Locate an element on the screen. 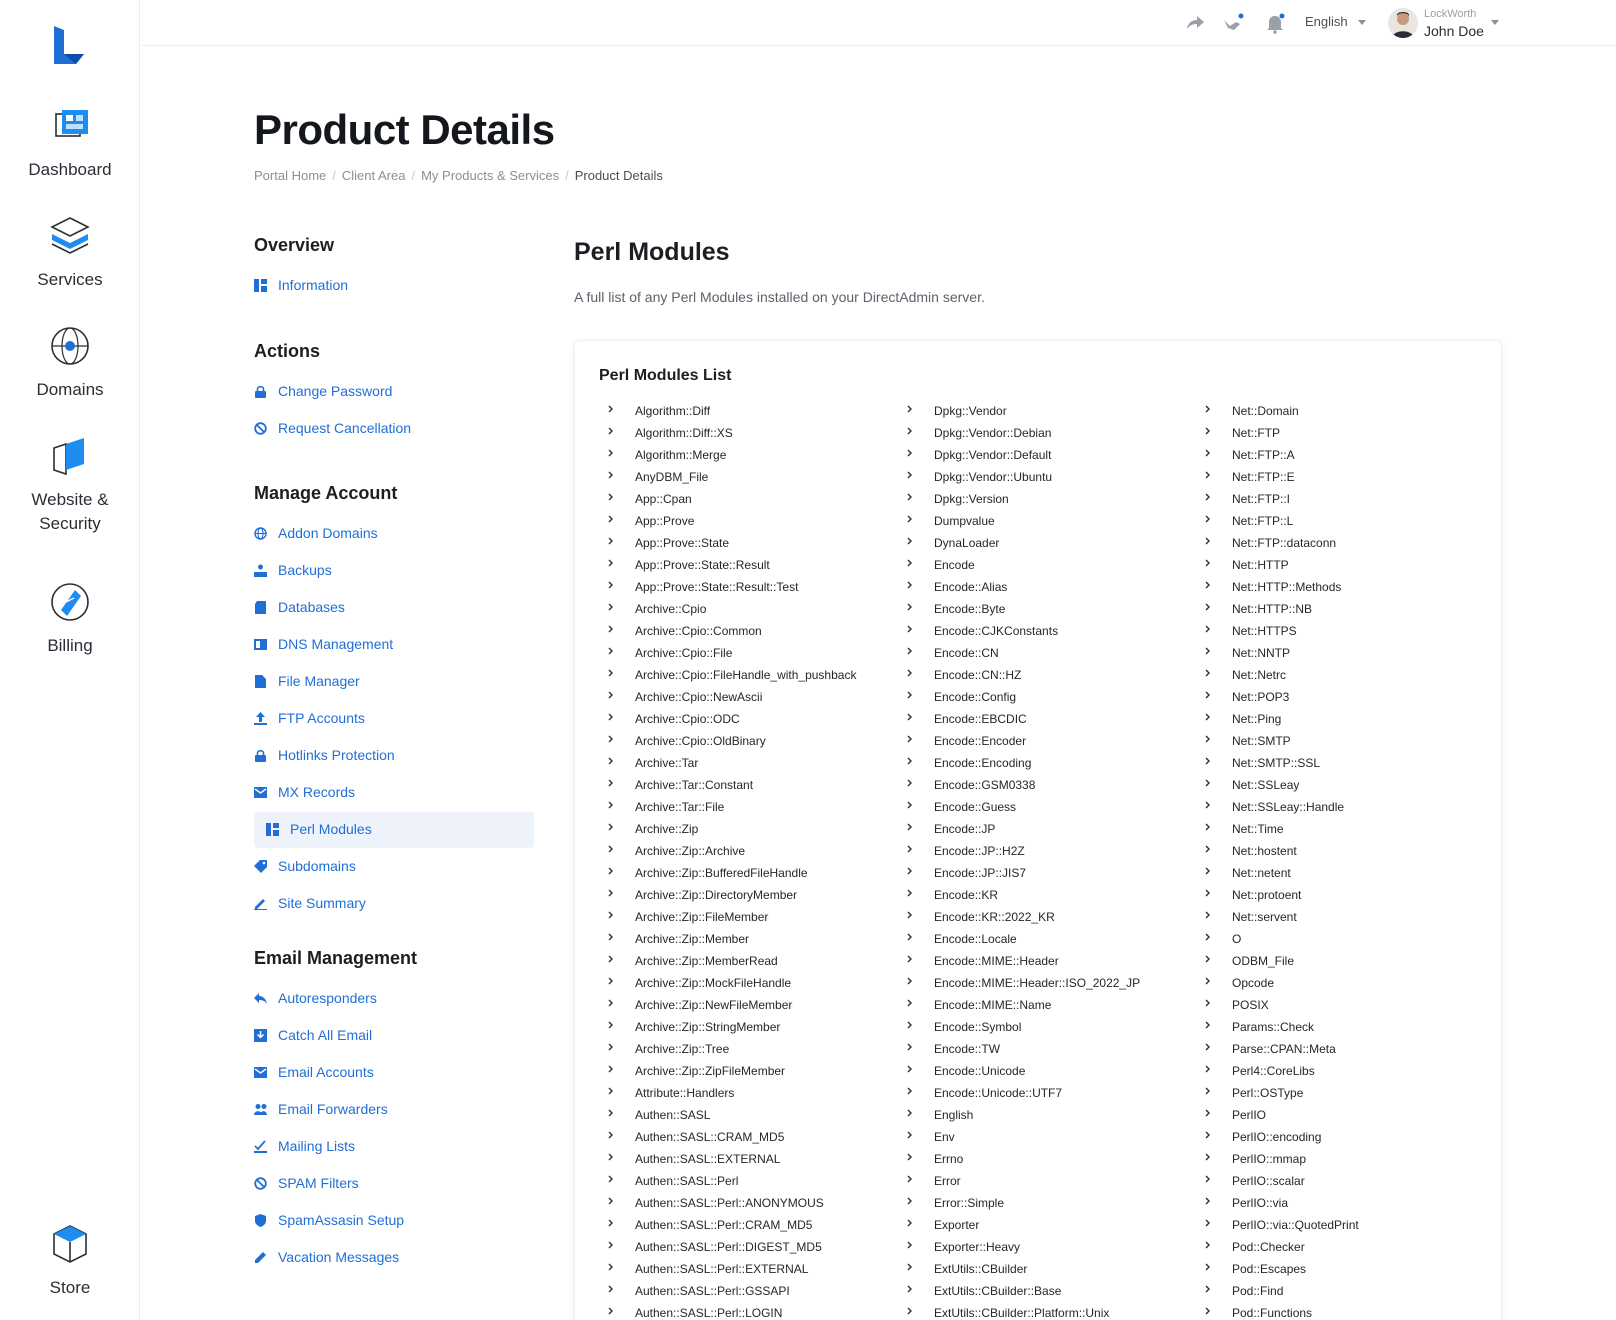  module-name: Opcode is located at coordinates (1253, 983).